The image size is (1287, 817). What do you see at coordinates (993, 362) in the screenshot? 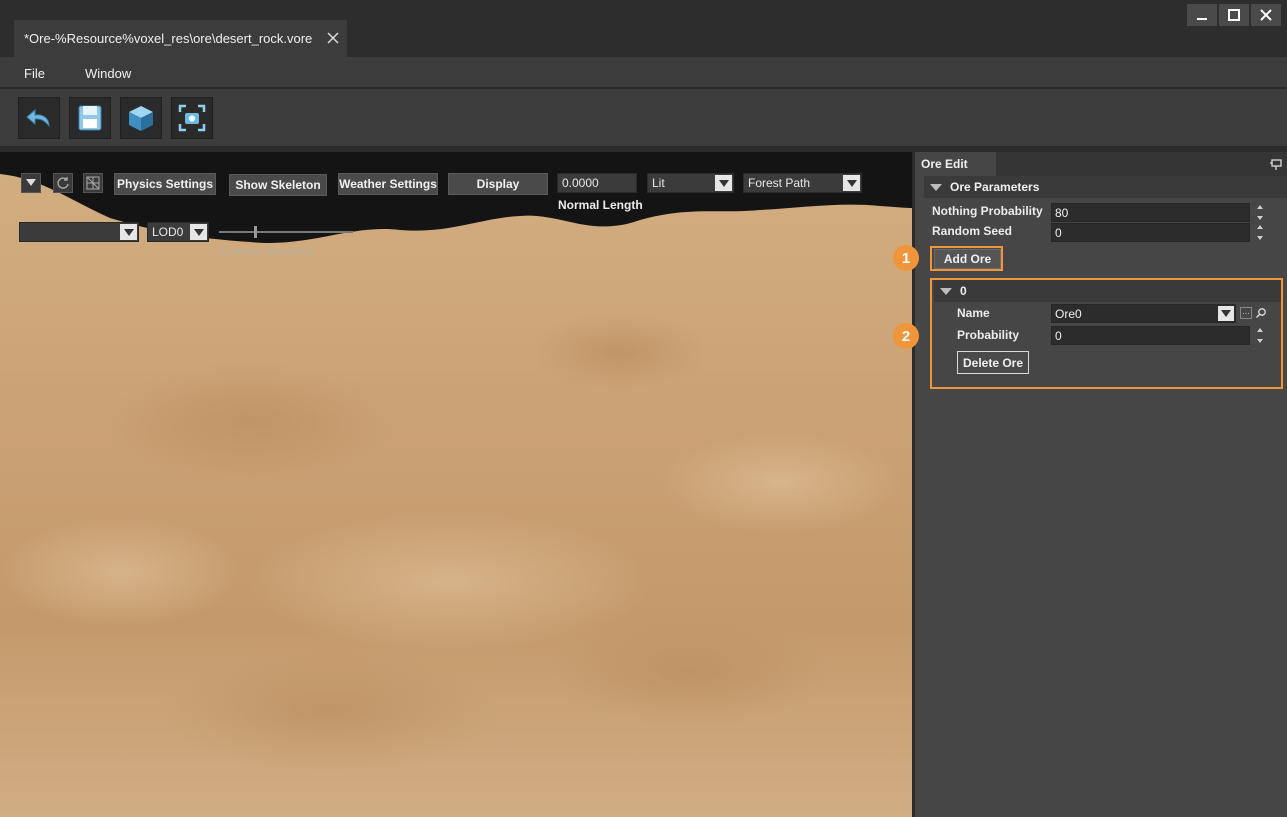
I see `delete-ore-button: Delete Ore` at bounding box center [993, 362].